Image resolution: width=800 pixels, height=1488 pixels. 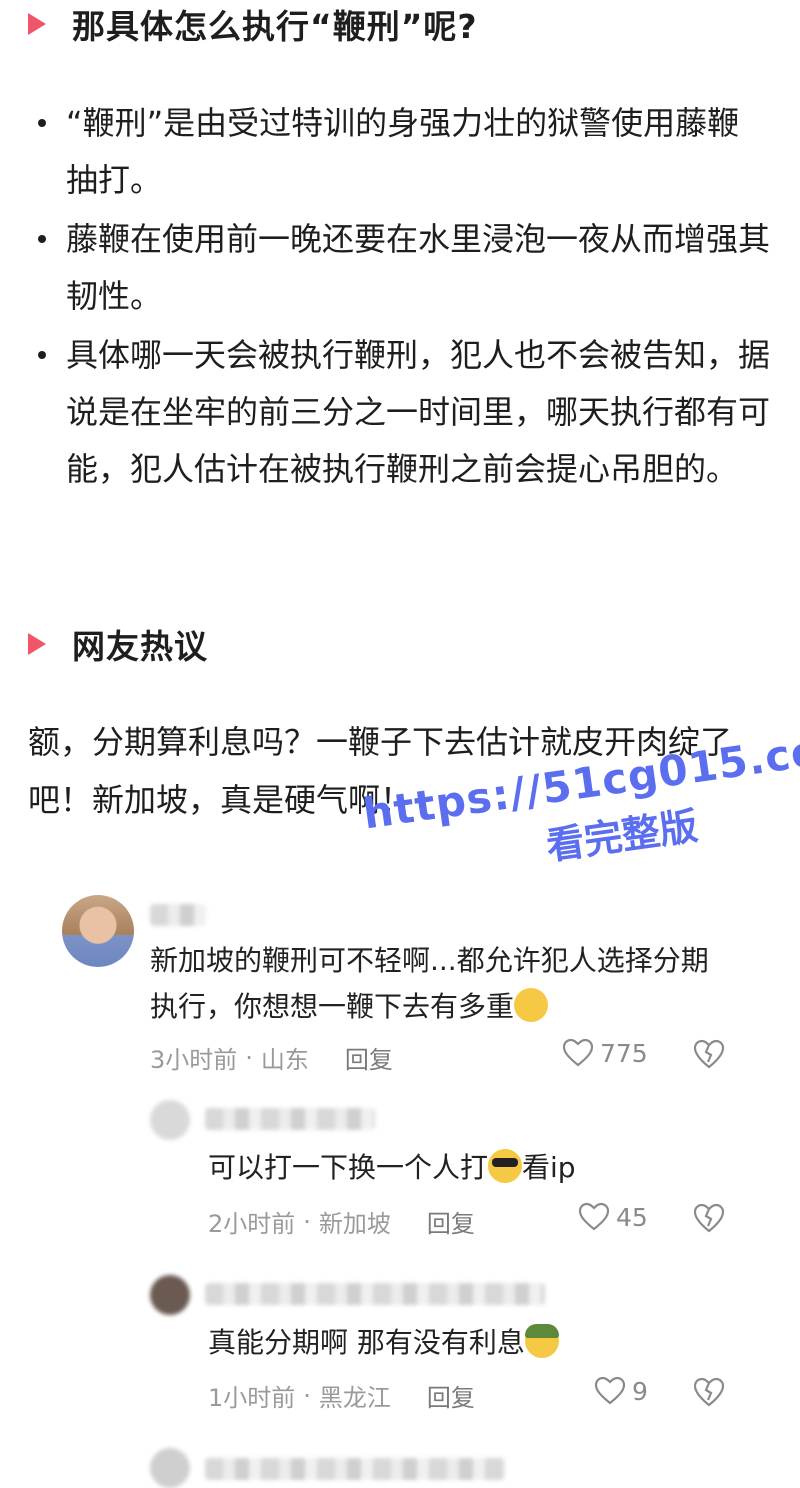 I want to click on comment-text: 新加坡的鞭刑可不轻啊...都允许犯人选择分期执行，你想想一鞭下去有多重, so click(x=440, y=984).